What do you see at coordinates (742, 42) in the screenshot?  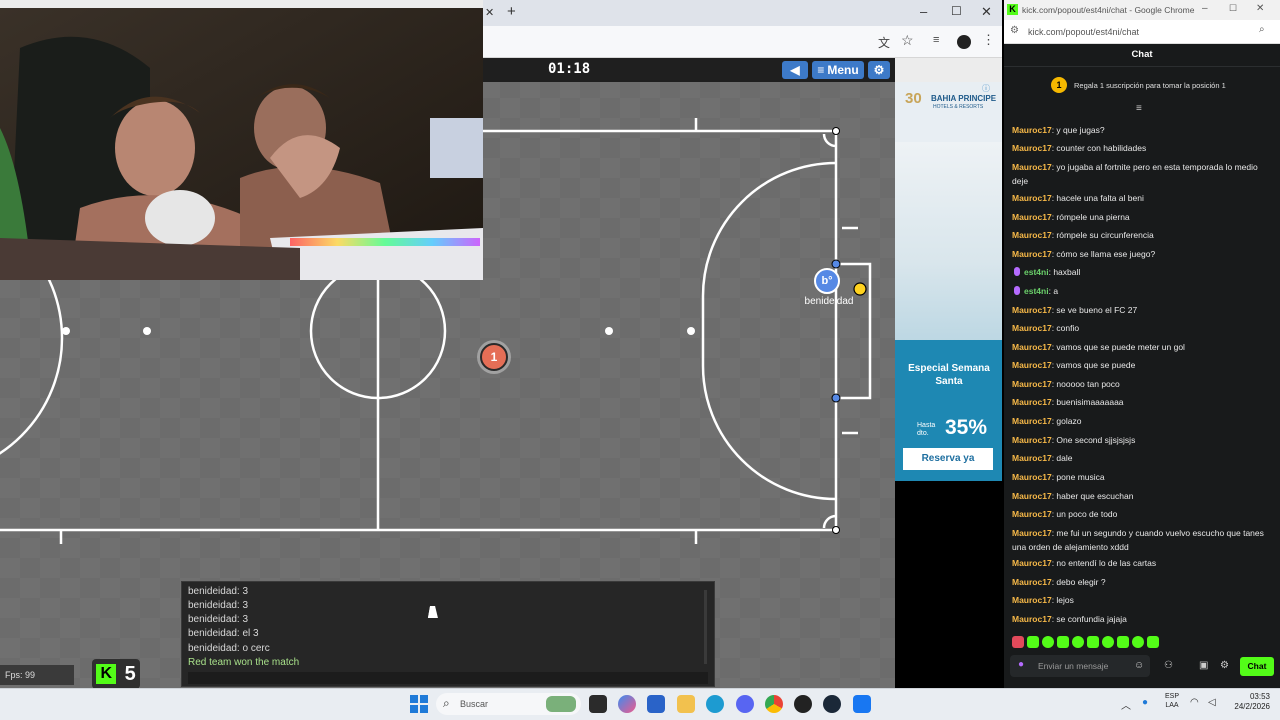 I see `address-bar: 文 ☆ ≡ ⋮` at bounding box center [742, 42].